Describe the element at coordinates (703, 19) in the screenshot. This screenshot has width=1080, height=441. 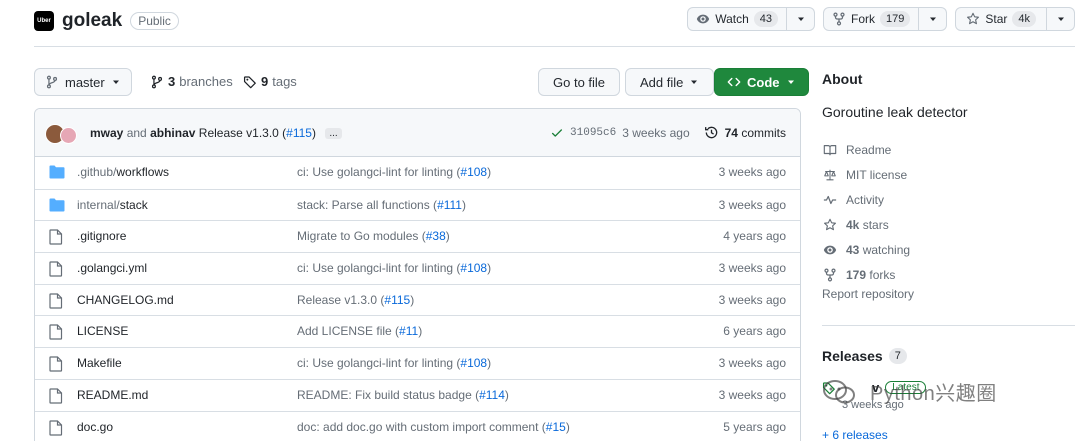
I see `eye-icon` at that location.